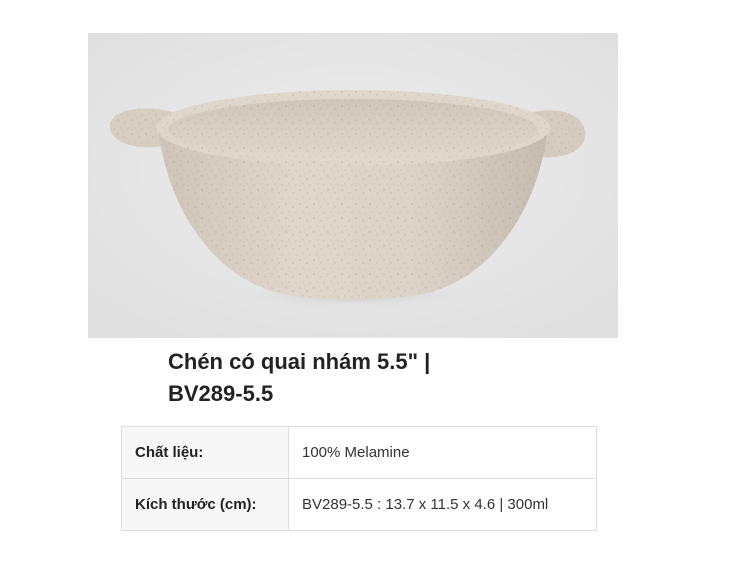  I want to click on product-title-line2: BV289-5.5, so click(221, 393).